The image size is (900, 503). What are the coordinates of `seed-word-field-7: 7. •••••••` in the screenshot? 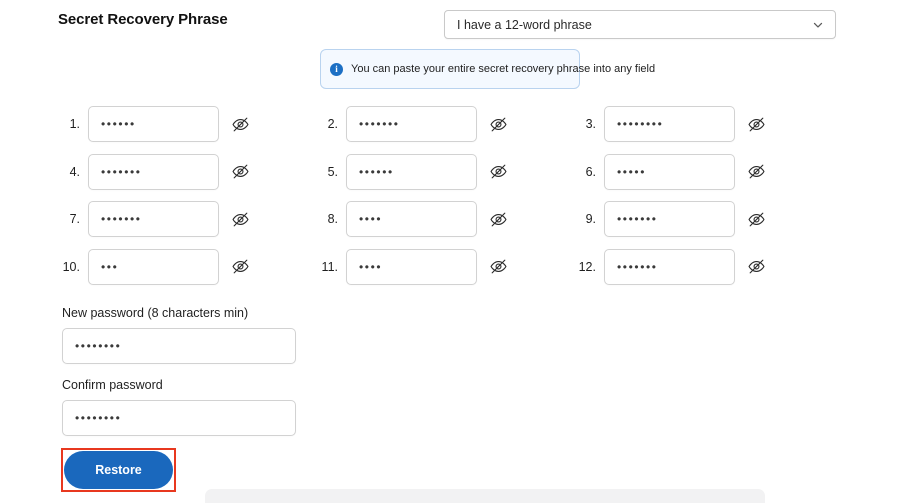 It's located at (154, 219).